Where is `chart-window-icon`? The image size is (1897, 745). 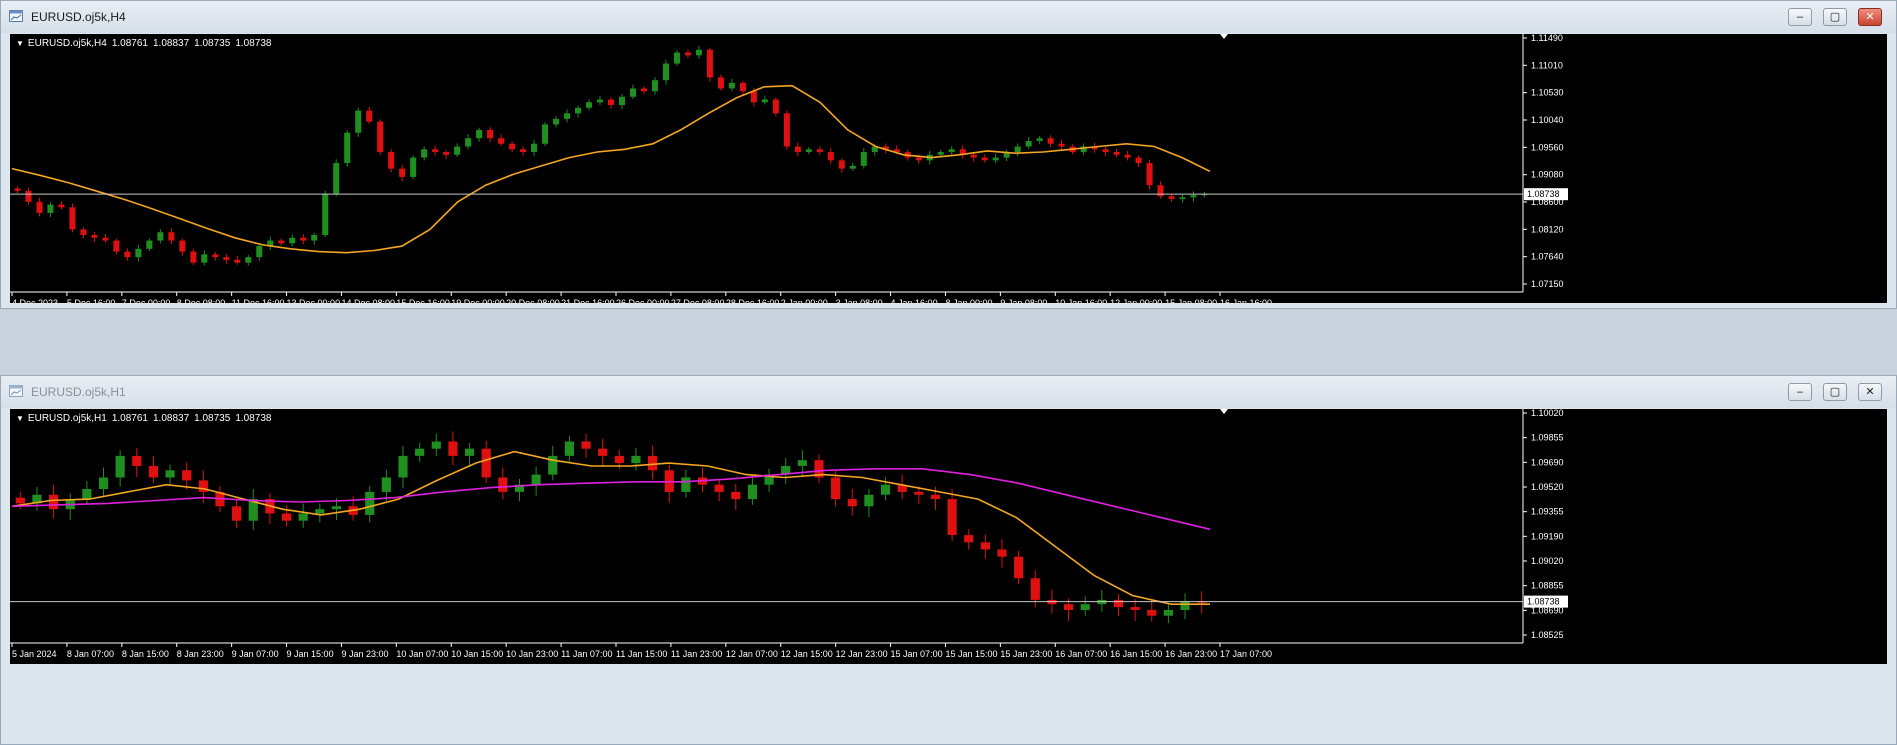
chart-window-icon is located at coordinates (16, 391).